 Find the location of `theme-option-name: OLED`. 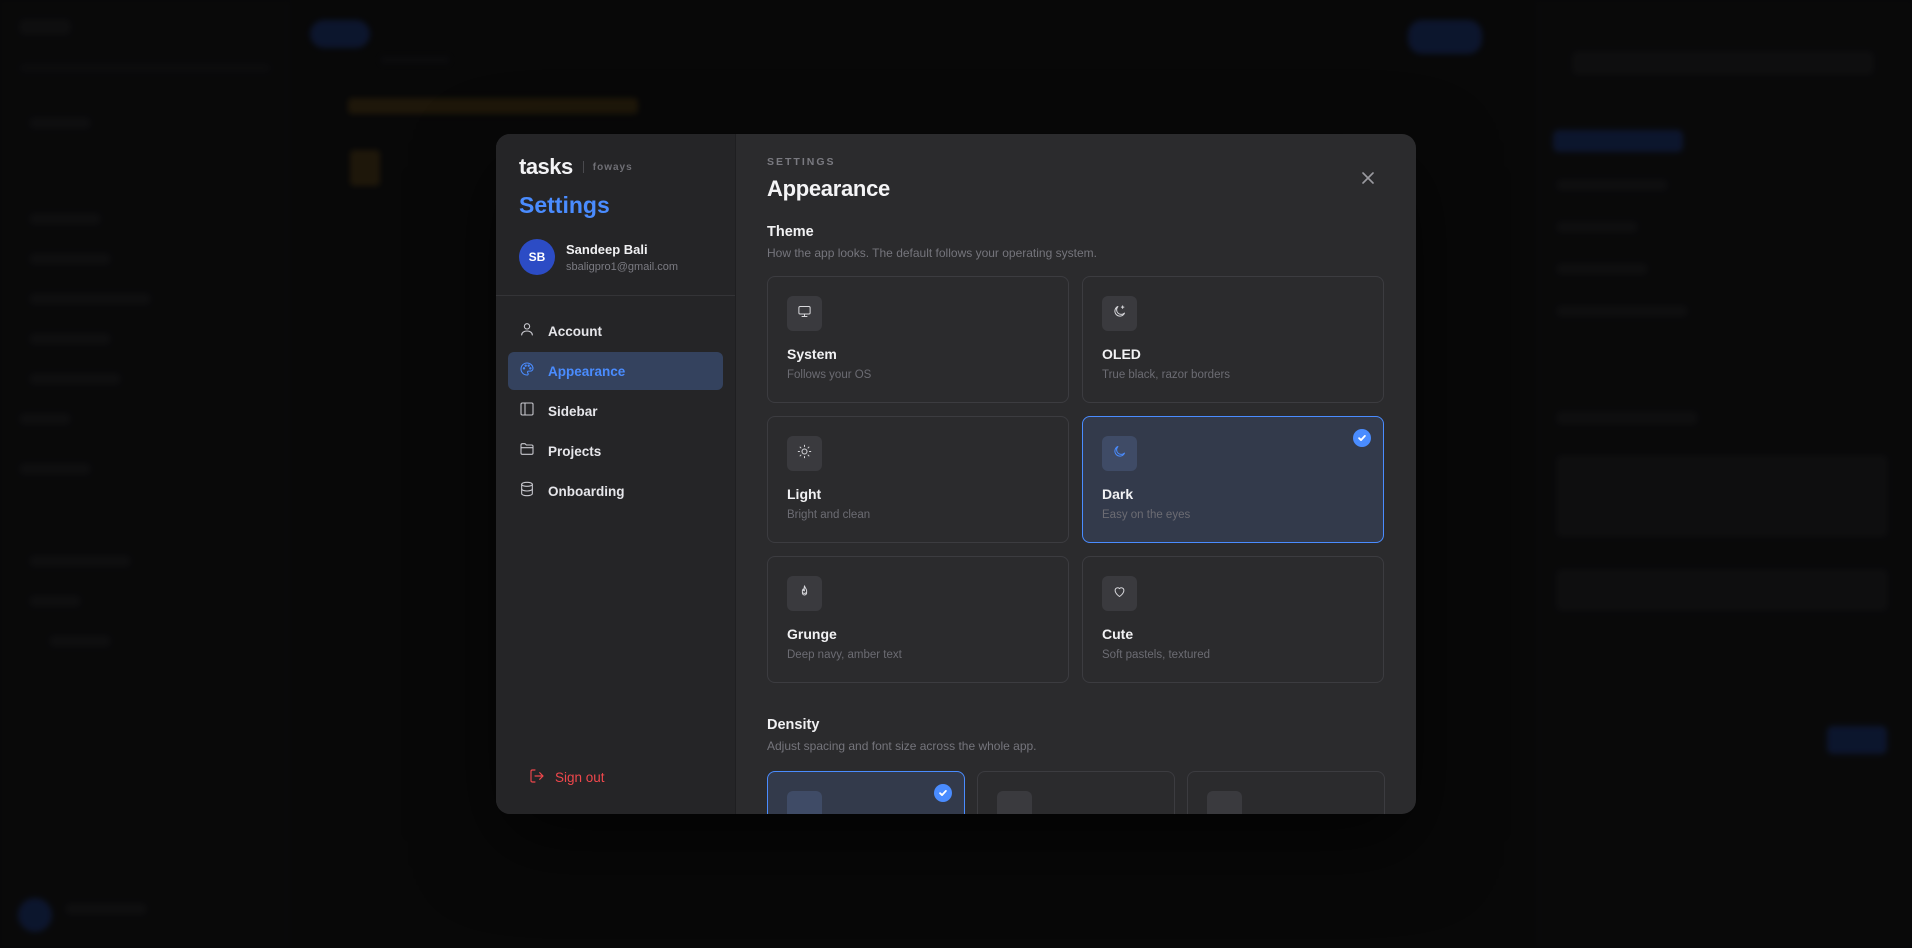

theme-option-name: OLED is located at coordinates (1121, 354).